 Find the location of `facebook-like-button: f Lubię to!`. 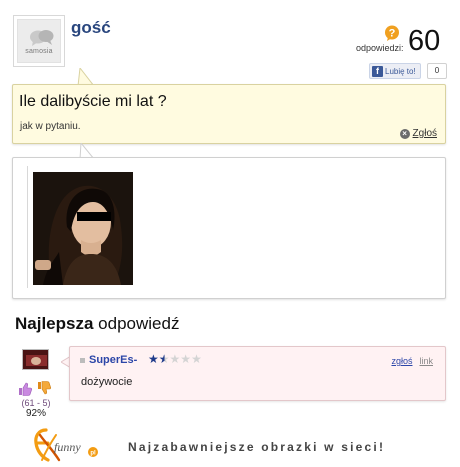

facebook-like-button: f Lubię to! is located at coordinates (395, 71).